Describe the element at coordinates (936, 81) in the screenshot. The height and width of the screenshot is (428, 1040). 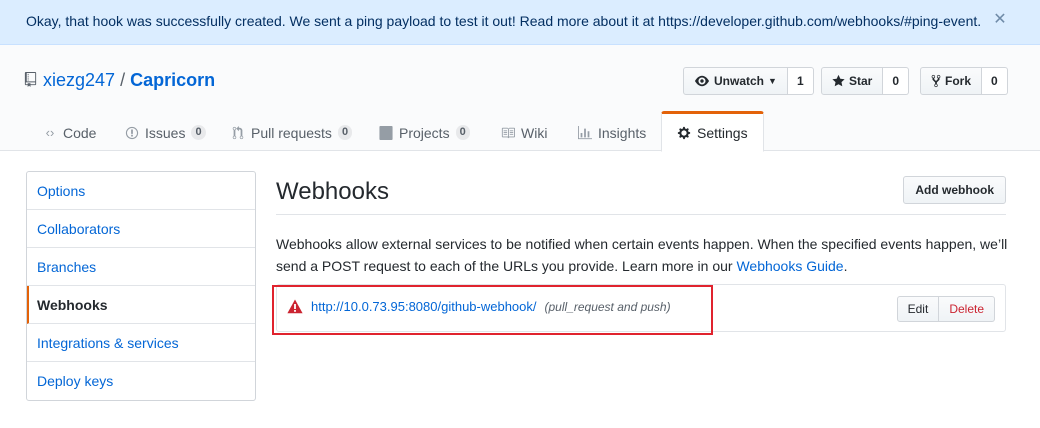
I see `fork-icon` at that location.